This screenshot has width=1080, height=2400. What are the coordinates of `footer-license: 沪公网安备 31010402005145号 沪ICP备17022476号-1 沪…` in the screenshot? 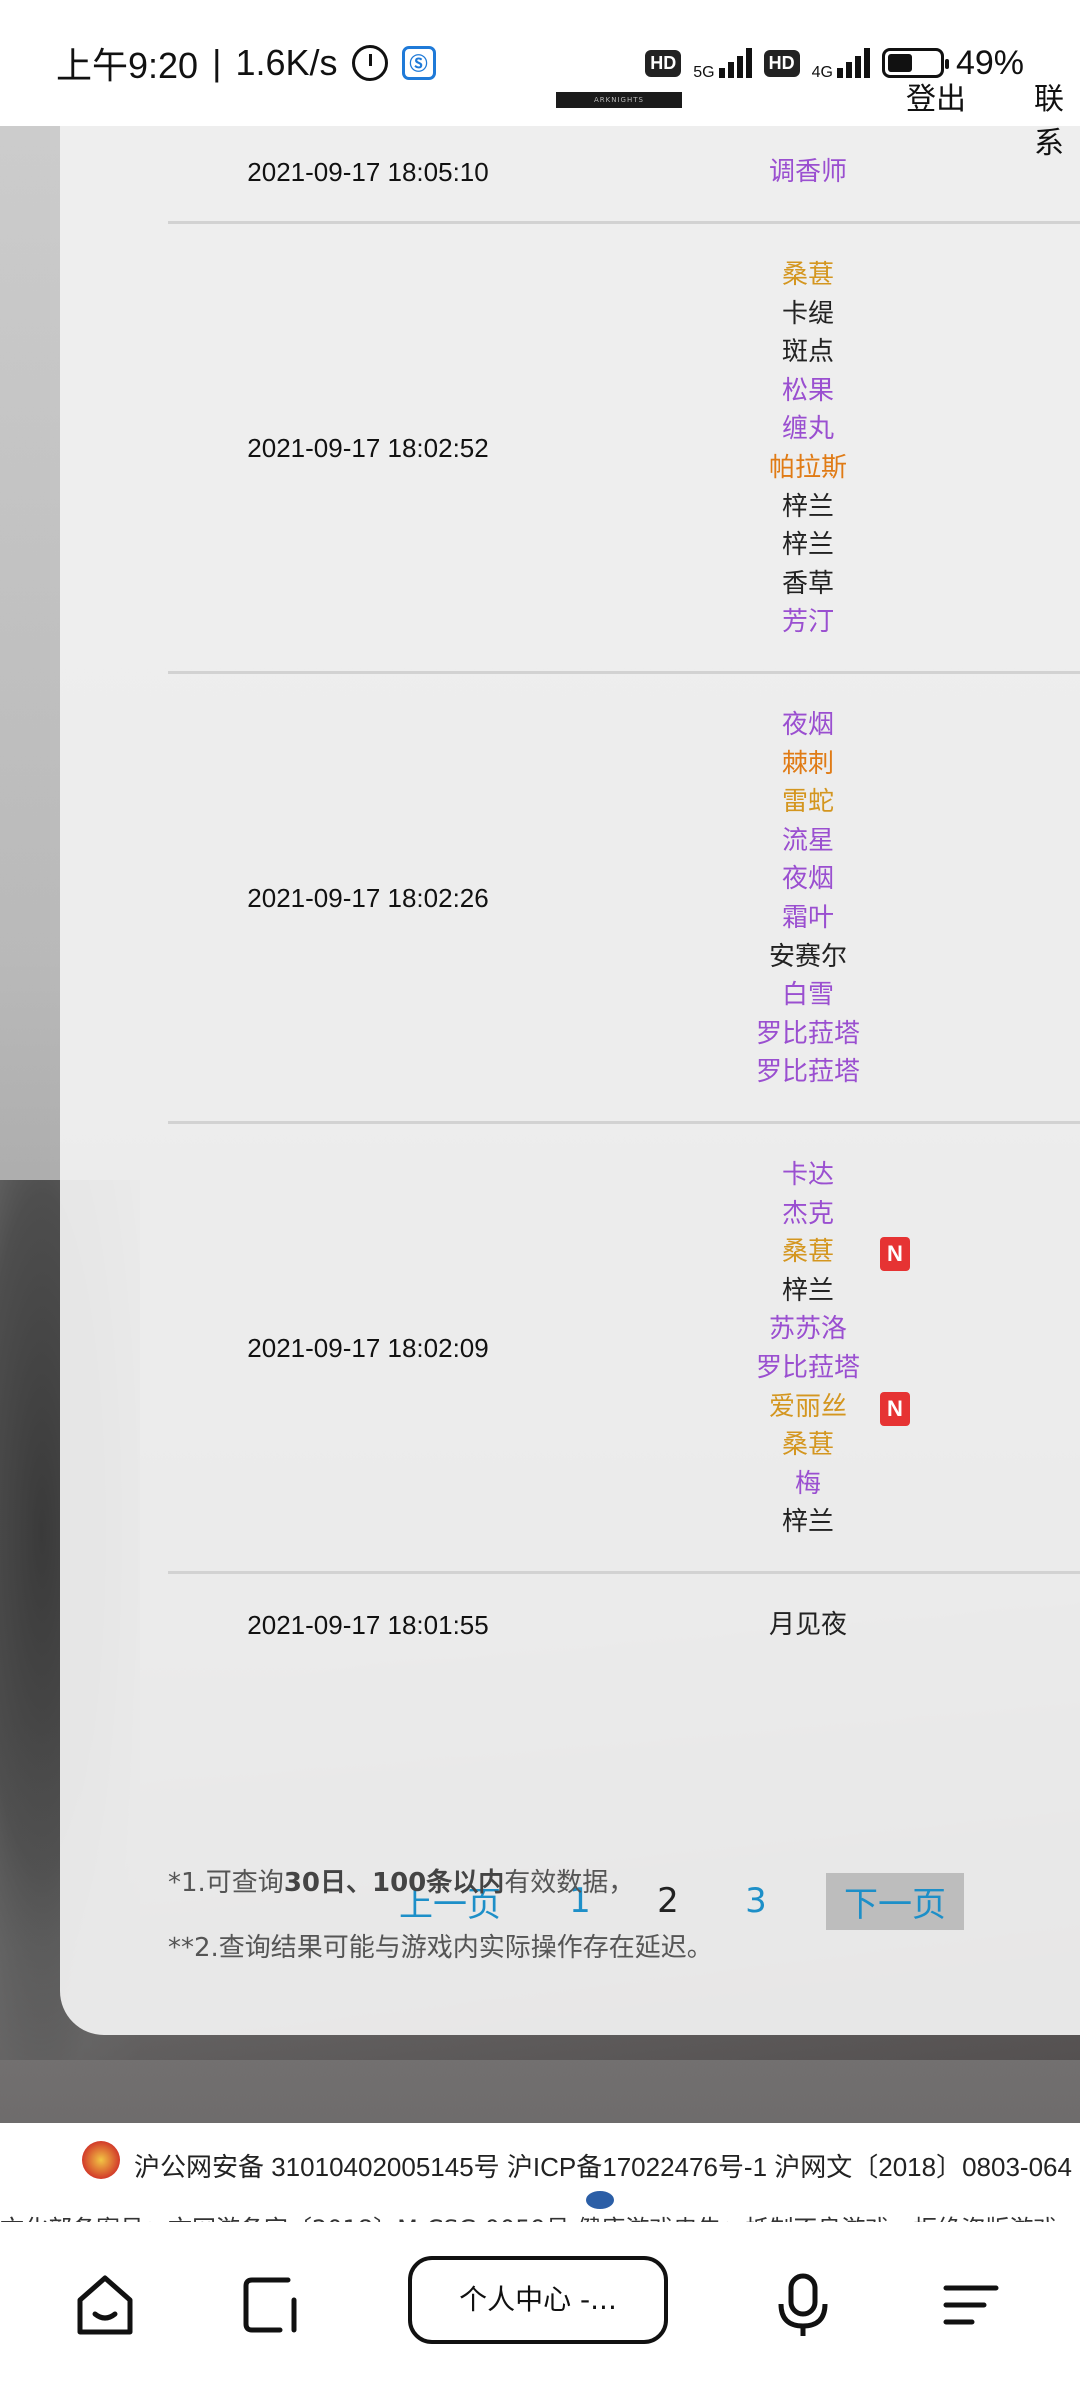 It's located at (603, 2165).